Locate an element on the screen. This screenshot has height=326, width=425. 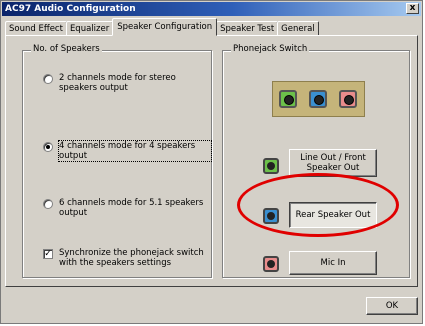
radio-2-channels-control is located at coordinates (48, 79).